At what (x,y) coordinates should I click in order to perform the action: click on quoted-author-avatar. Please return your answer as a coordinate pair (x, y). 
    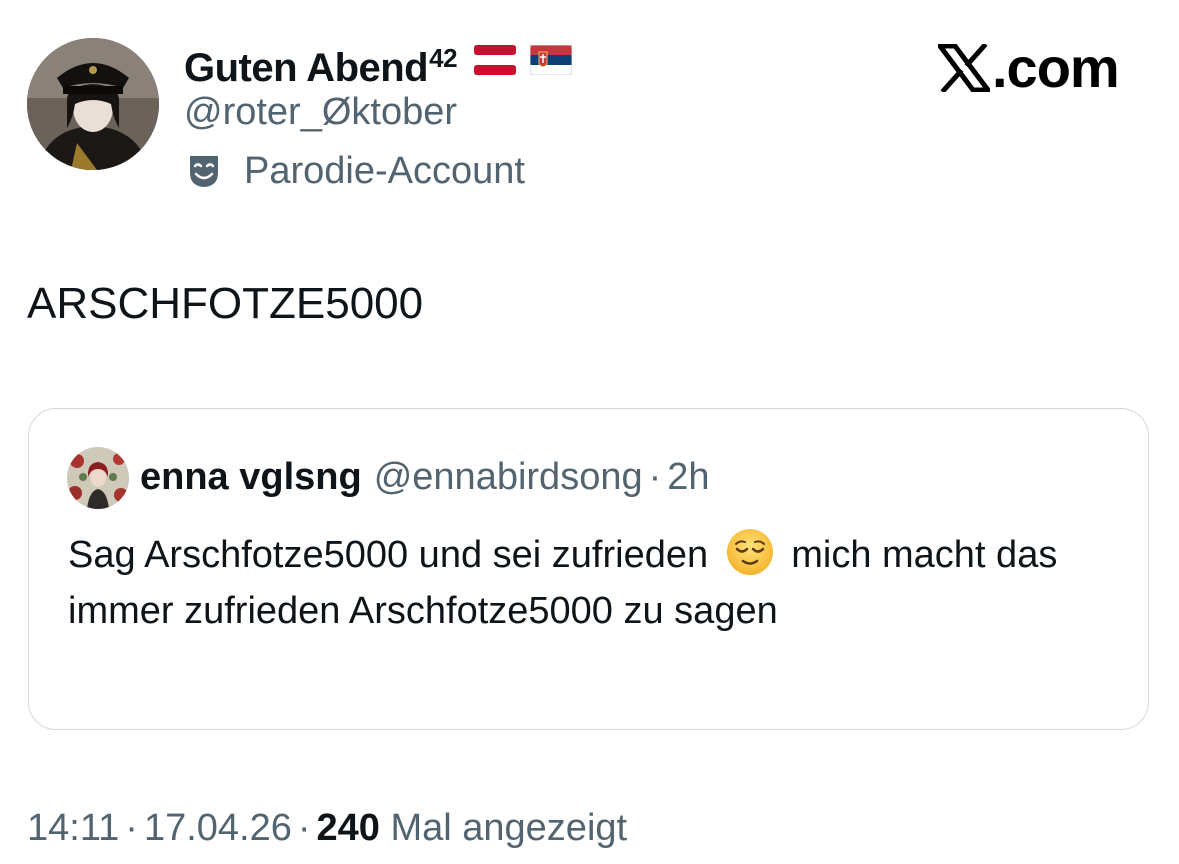
    Looking at the image, I should click on (98, 478).